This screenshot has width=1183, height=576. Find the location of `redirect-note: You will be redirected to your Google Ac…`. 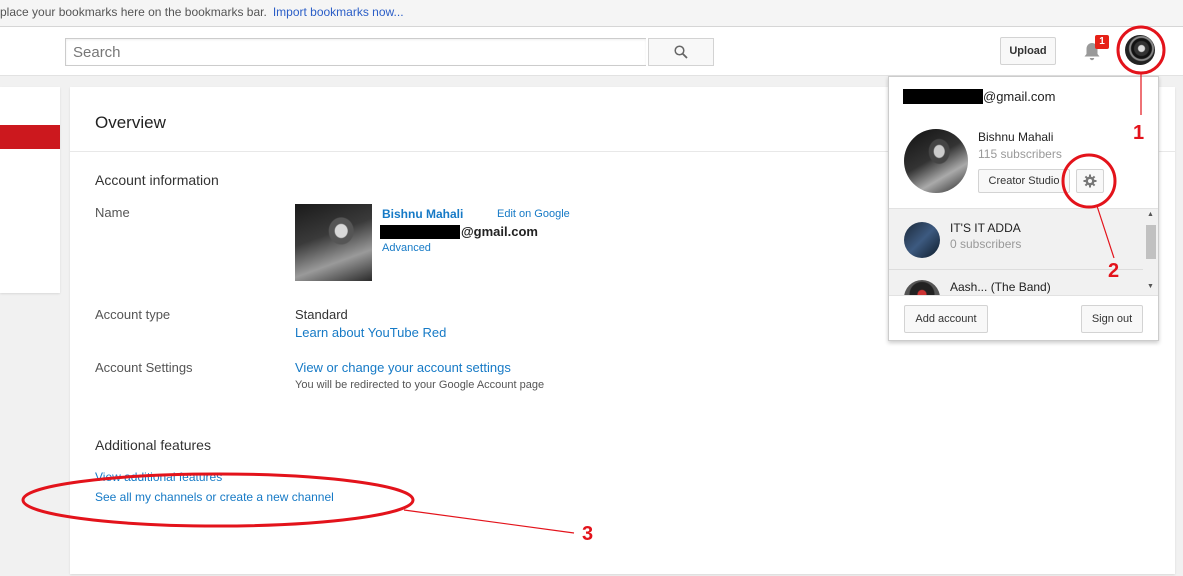

redirect-note: You will be redirected to your Google Ac… is located at coordinates (420, 385).